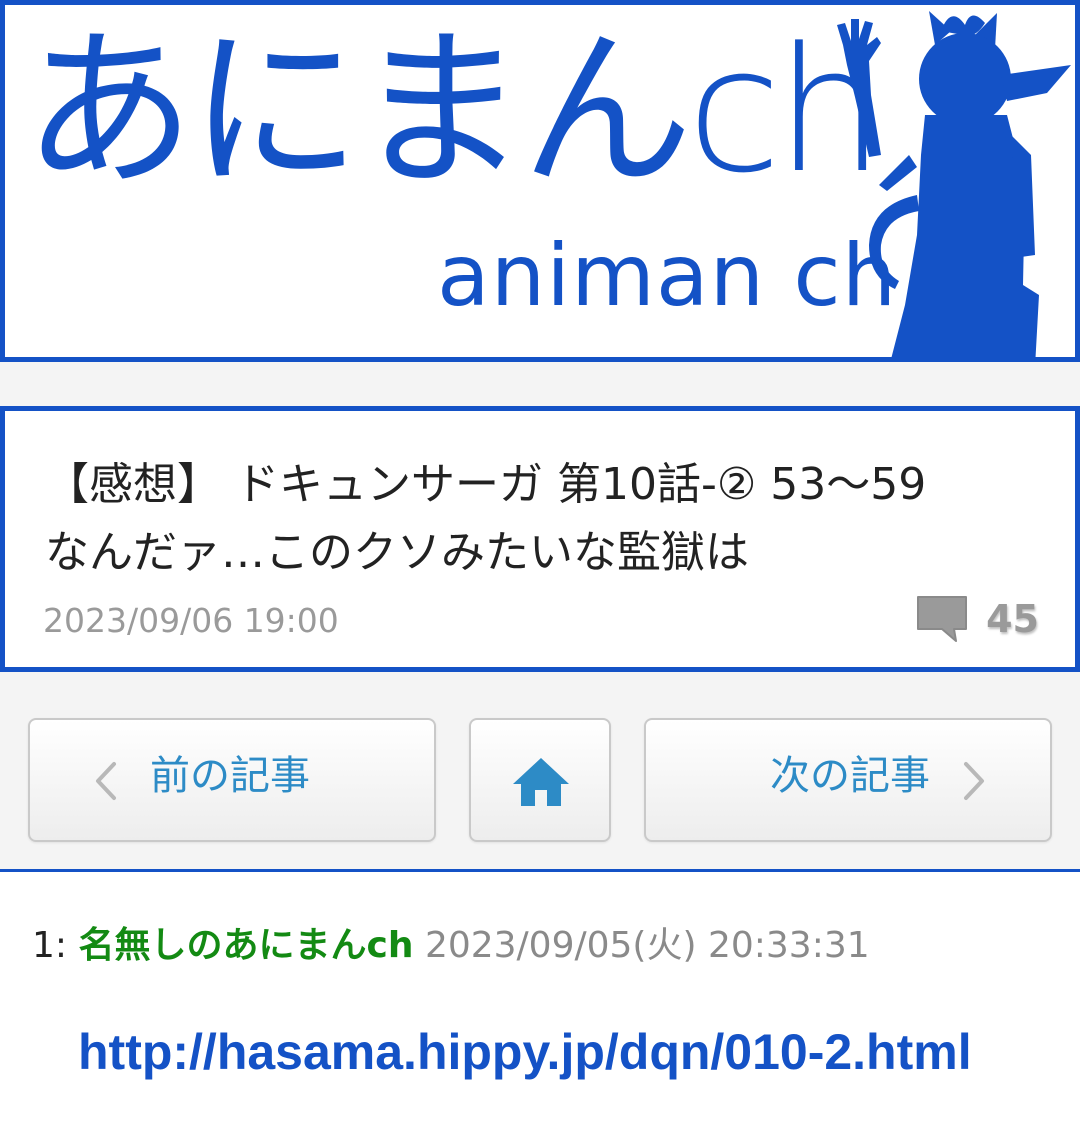 The image size is (1080, 1134). I want to click on next-article-button: 次の記事, so click(848, 780).